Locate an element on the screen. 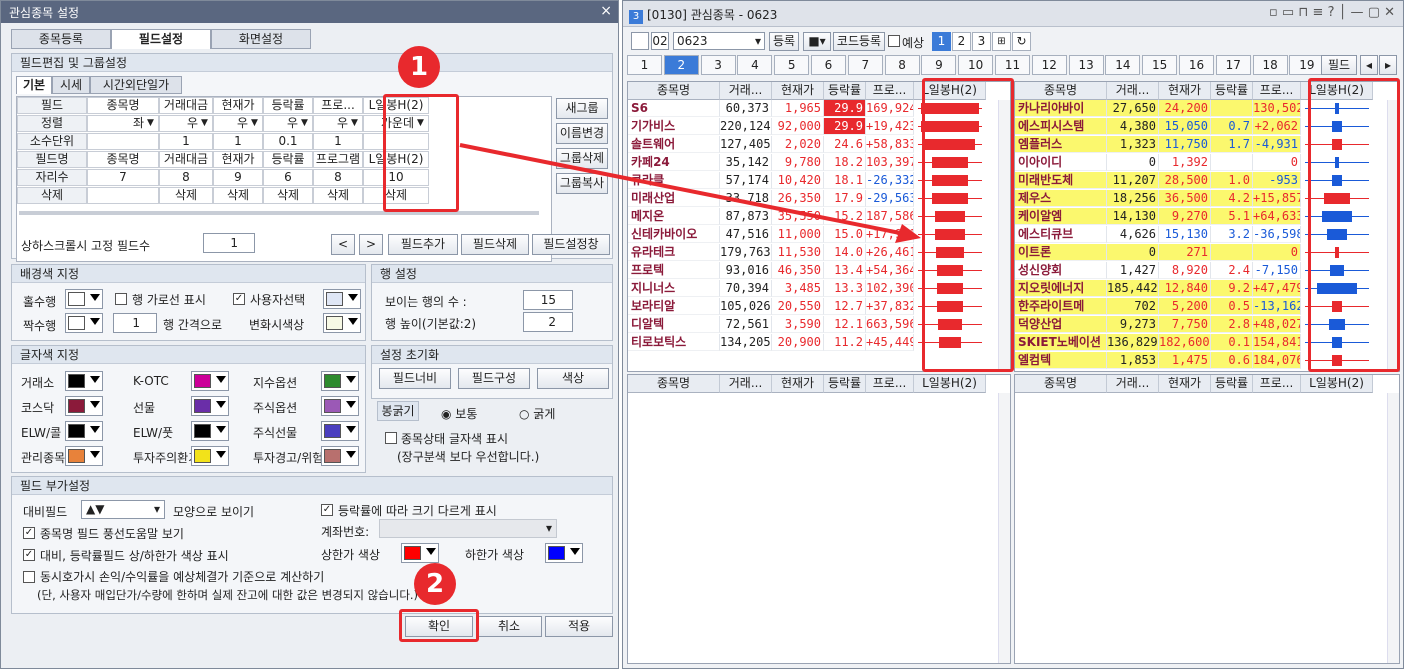 This screenshot has height=669, width=1404. next-button: > is located at coordinates (371, 244).